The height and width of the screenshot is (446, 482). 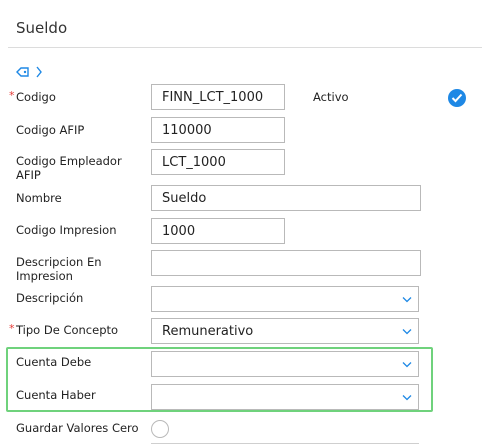 What do you see at coordinates (286, 198) in the screenshot?
I see `nombre-input: Sueldo` at bounding box center [286, 198].